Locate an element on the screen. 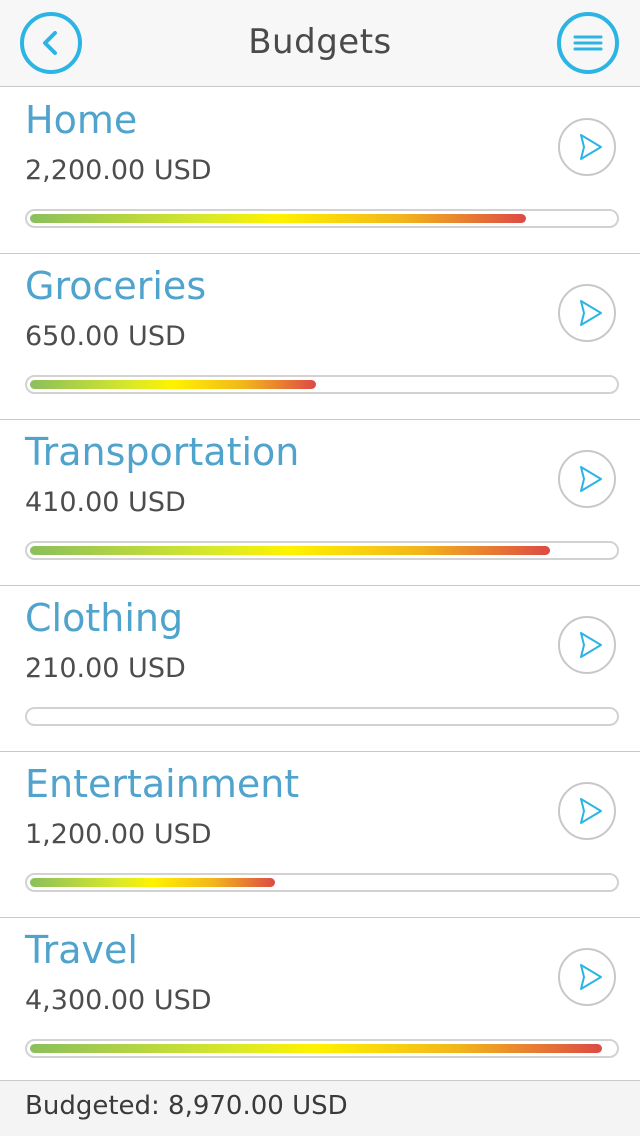 The height and width of the screenshot is (1136, 640). list-item: Entertainment 1,200.00 USD is located at coordinates (320, 835).